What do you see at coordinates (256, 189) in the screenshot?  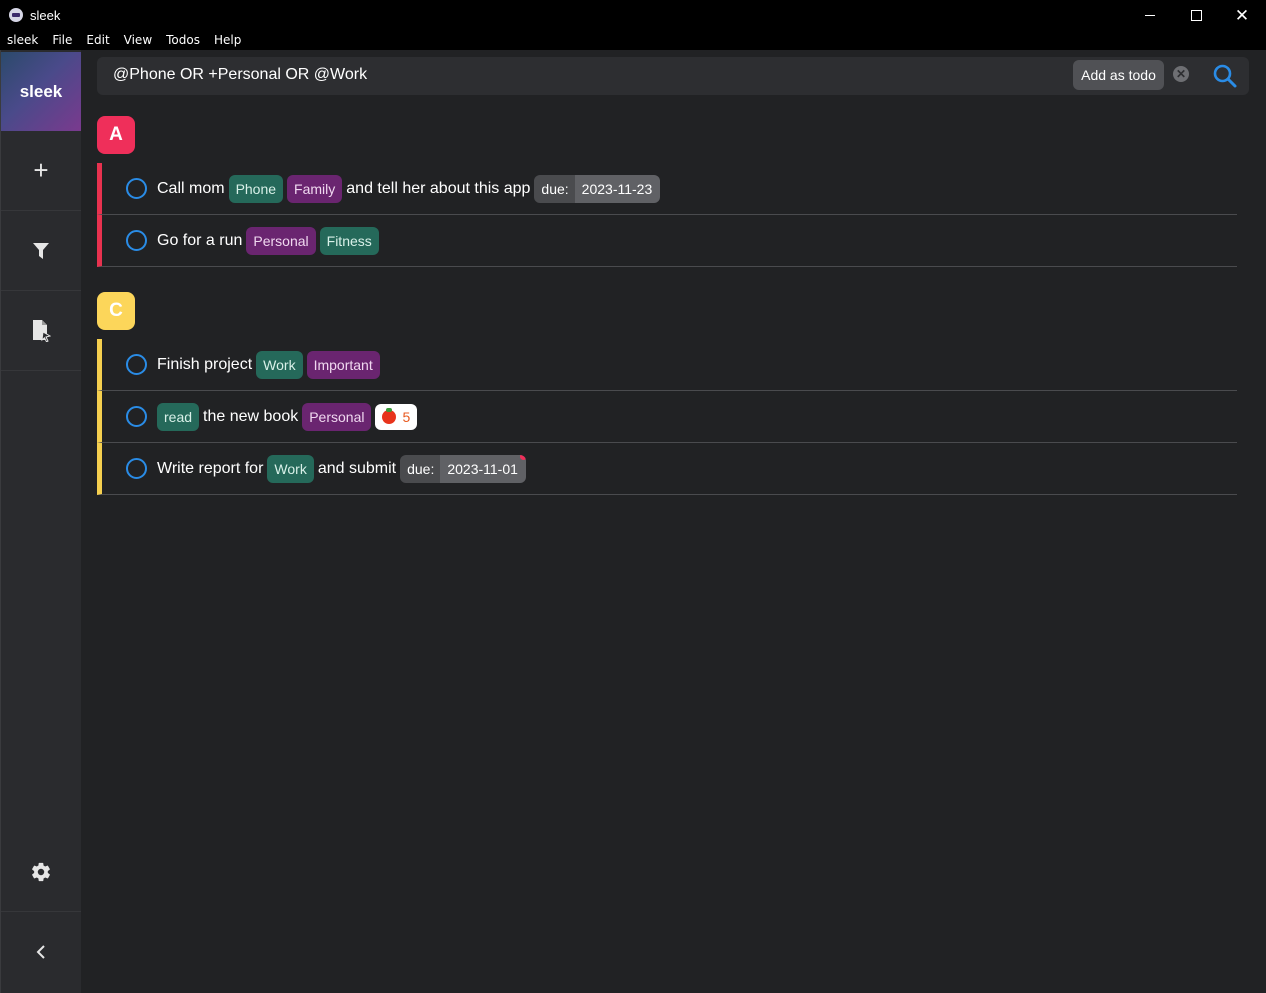 I see `context-tag: Phone` at bounding box center [256, 189].